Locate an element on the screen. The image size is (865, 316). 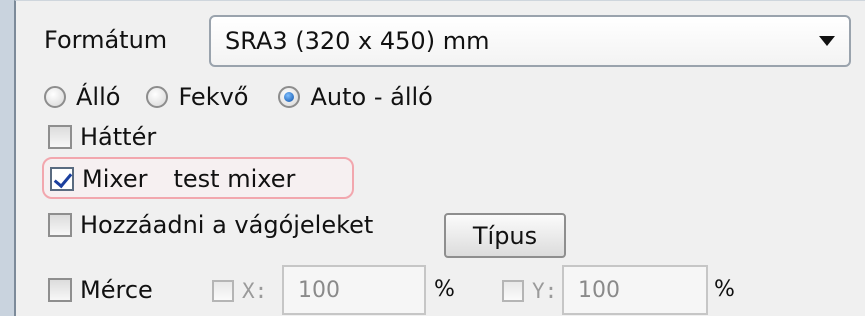
scale-x-unit: % is located at coordinates (444, 289).